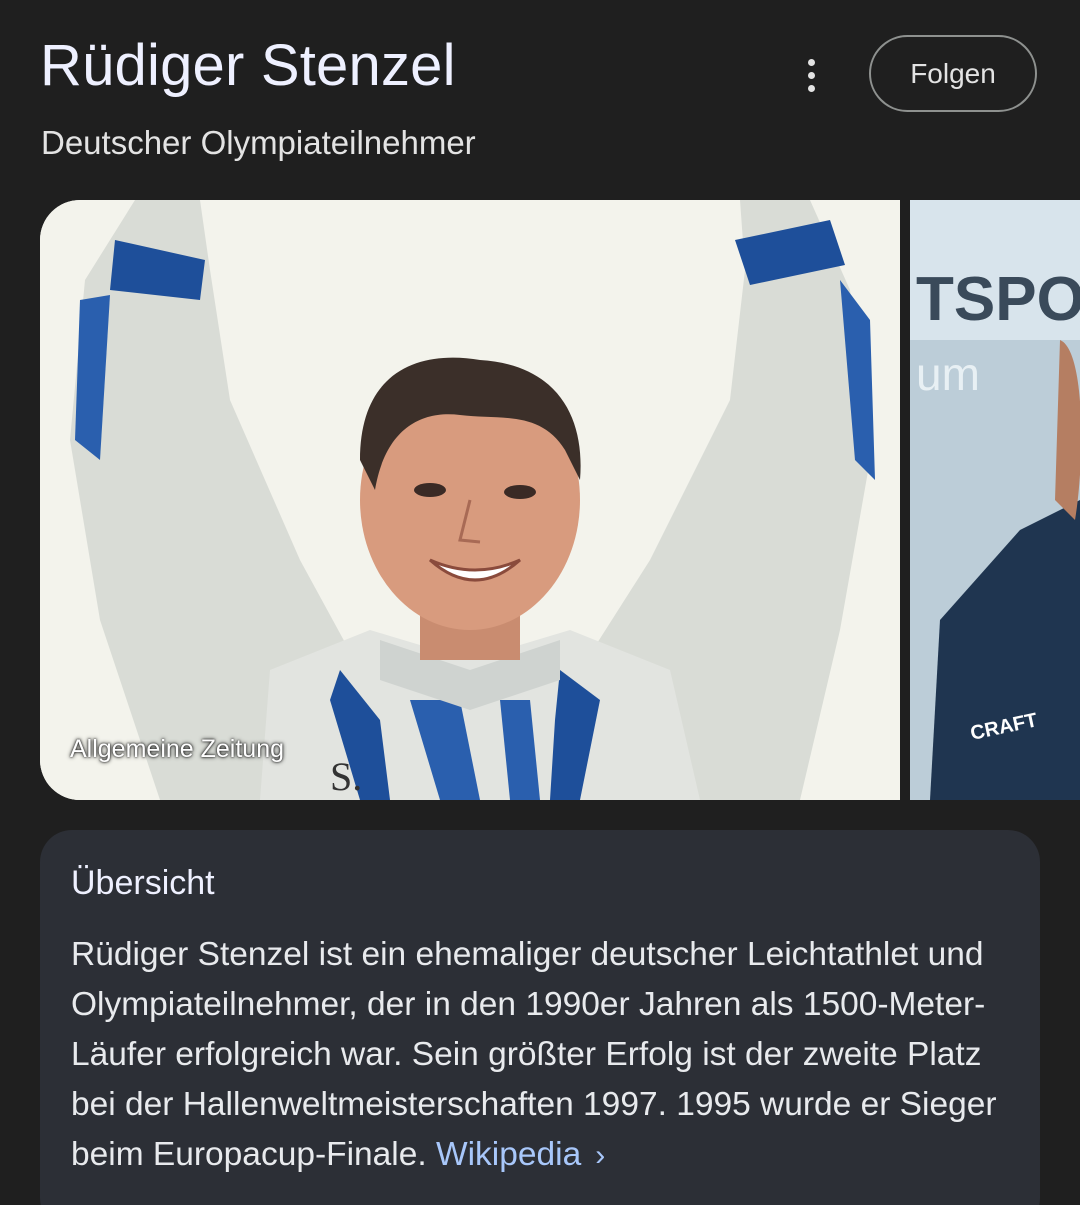 The height and width of the screenshot is (1205, 1080). Describe the element at coordinates (811, 62) in the screenshot. I see `more-vert-icon` at that location.